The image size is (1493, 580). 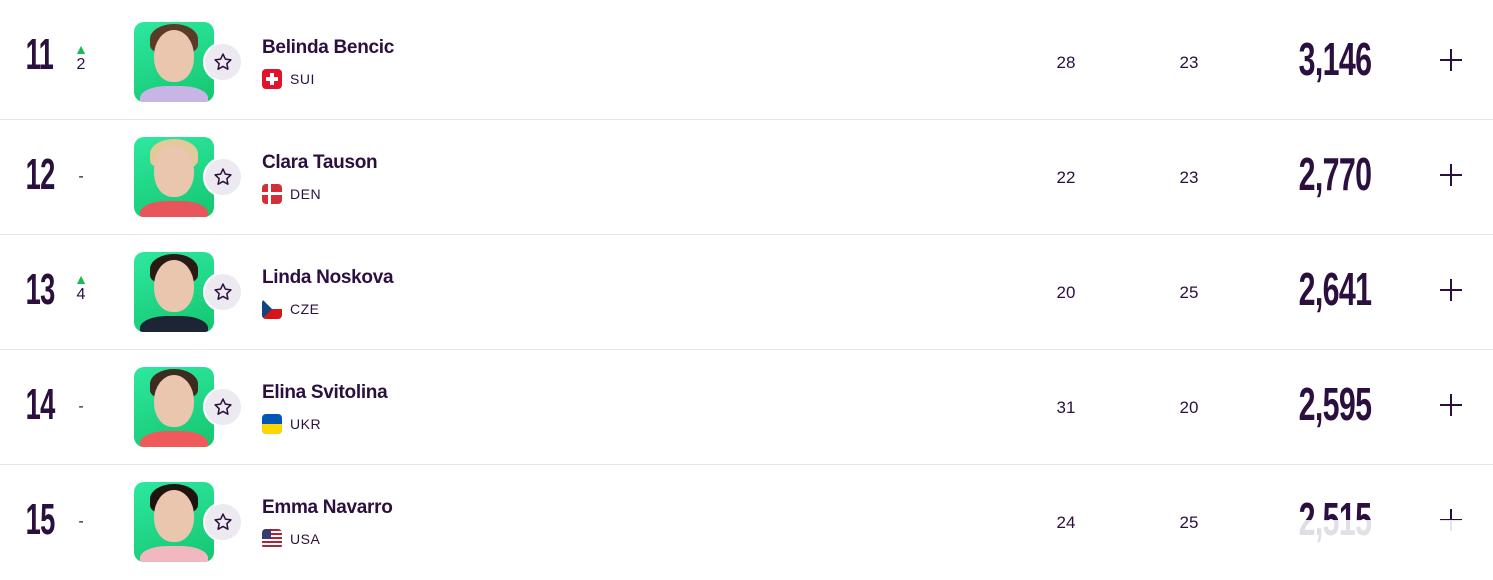 What do you see at coordinates (40, 519) in the screenshot?
I see `rank-number: 15` at bounding box center [40, 519].